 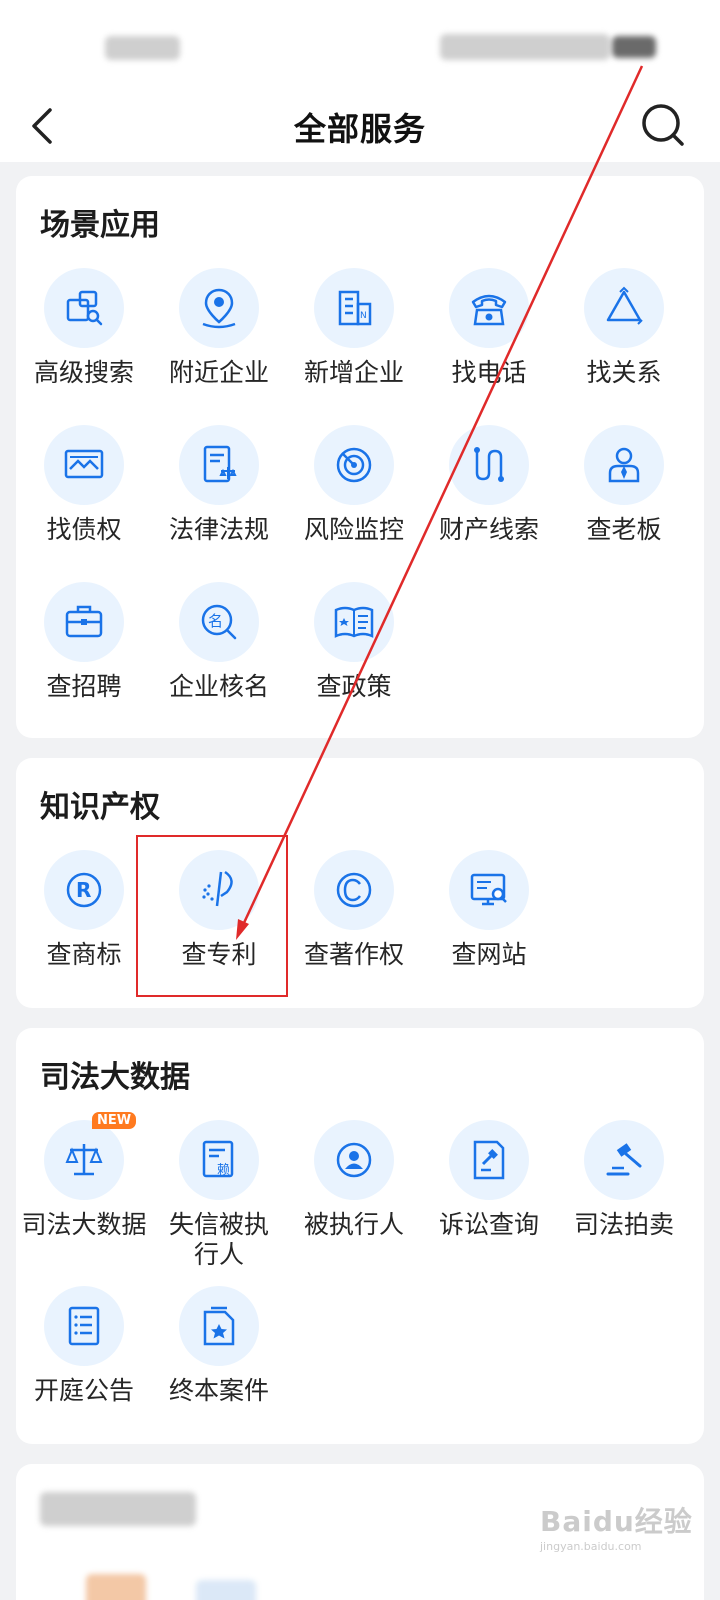 I want to click on service-label: 被执行人, so click(x=353, y=1224).